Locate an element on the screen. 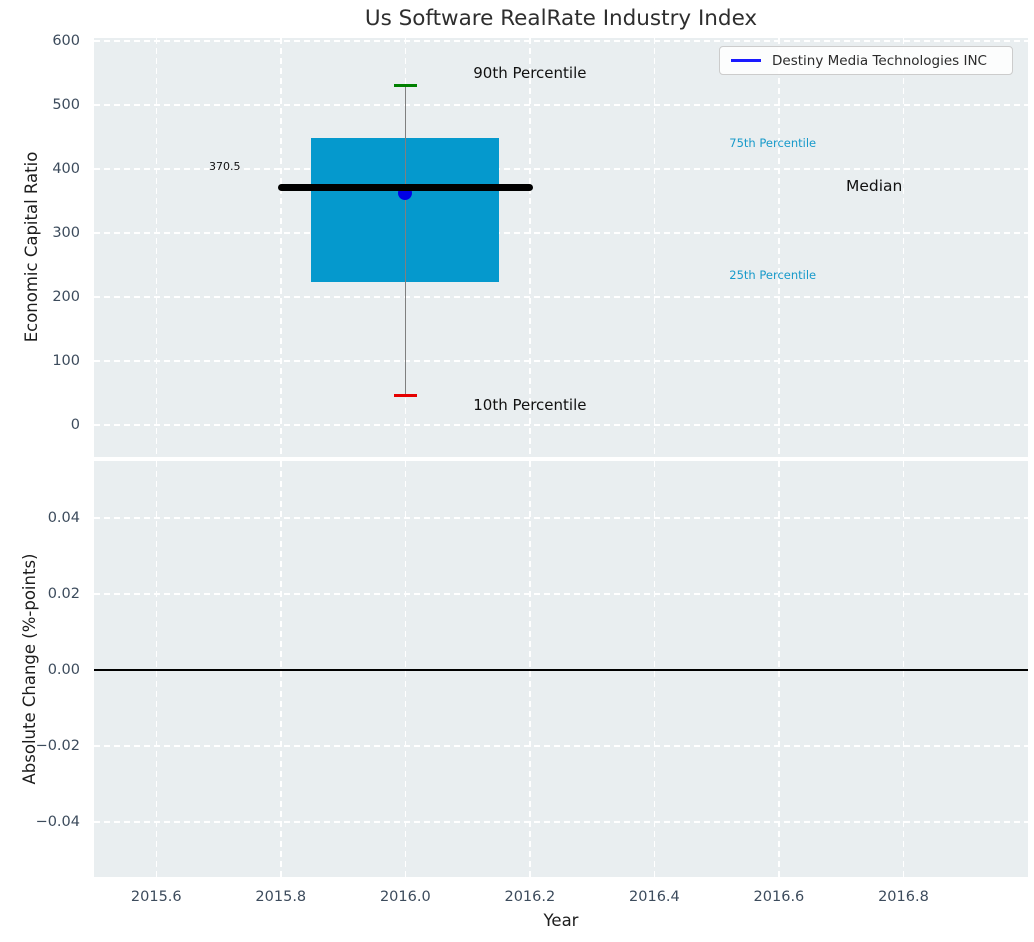  annotation-p75-percentile-label: 75th Percentile is located at coordinates (773, 143).